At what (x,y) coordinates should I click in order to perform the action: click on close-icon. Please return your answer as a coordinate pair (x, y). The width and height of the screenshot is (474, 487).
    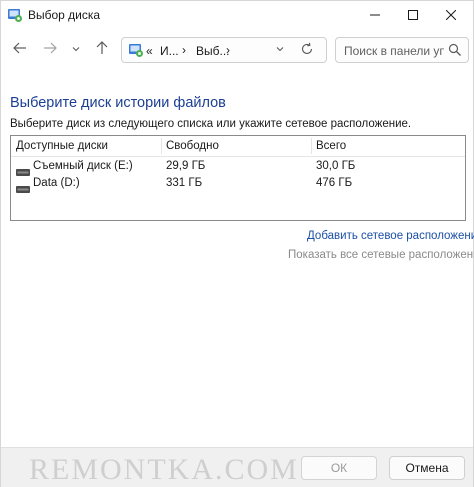
    Looking at the image, I should click on (451, 15).